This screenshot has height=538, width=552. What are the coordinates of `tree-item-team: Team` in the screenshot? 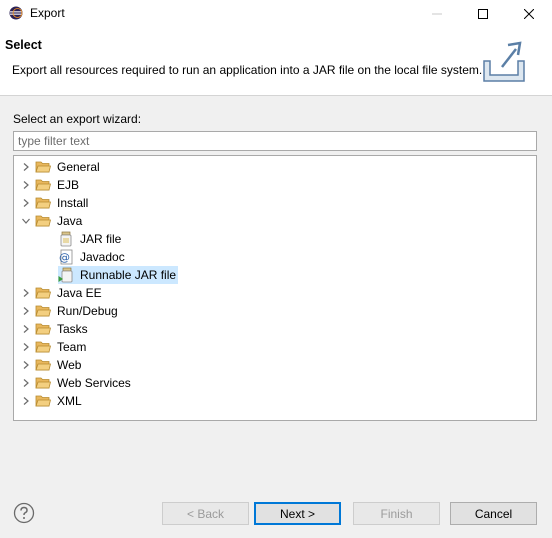 It's located at (54, 347).